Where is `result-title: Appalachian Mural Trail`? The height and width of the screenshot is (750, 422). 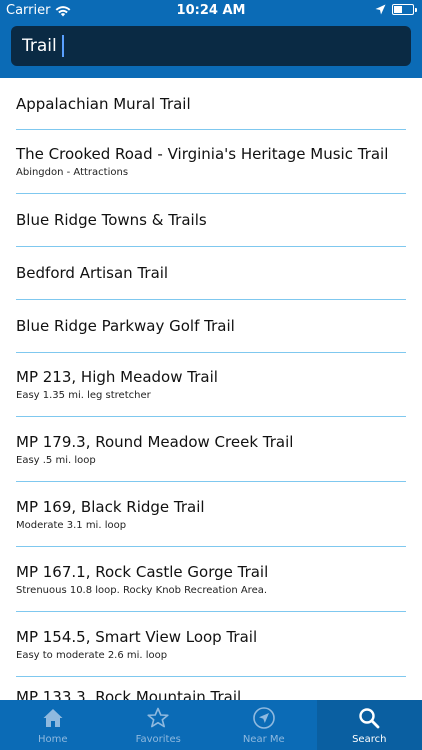 result-title: Appalachian Mural Trail is located at coordinates (103, 103).